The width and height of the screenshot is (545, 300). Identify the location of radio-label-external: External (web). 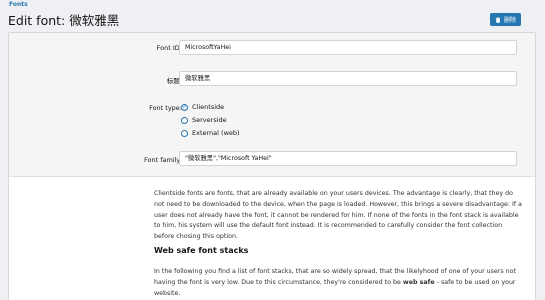
(216, 133).